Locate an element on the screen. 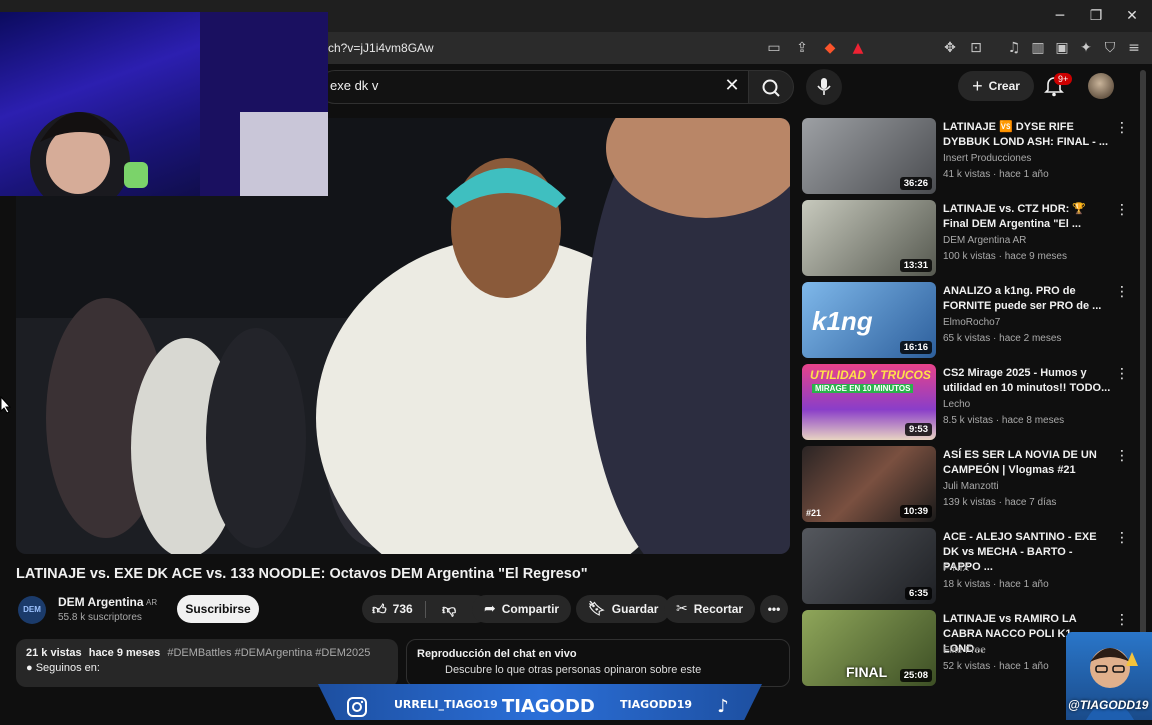 This screenshot has height=725, width=1152. upload-age: hace 9 meses is located at coordinates (124, 653).